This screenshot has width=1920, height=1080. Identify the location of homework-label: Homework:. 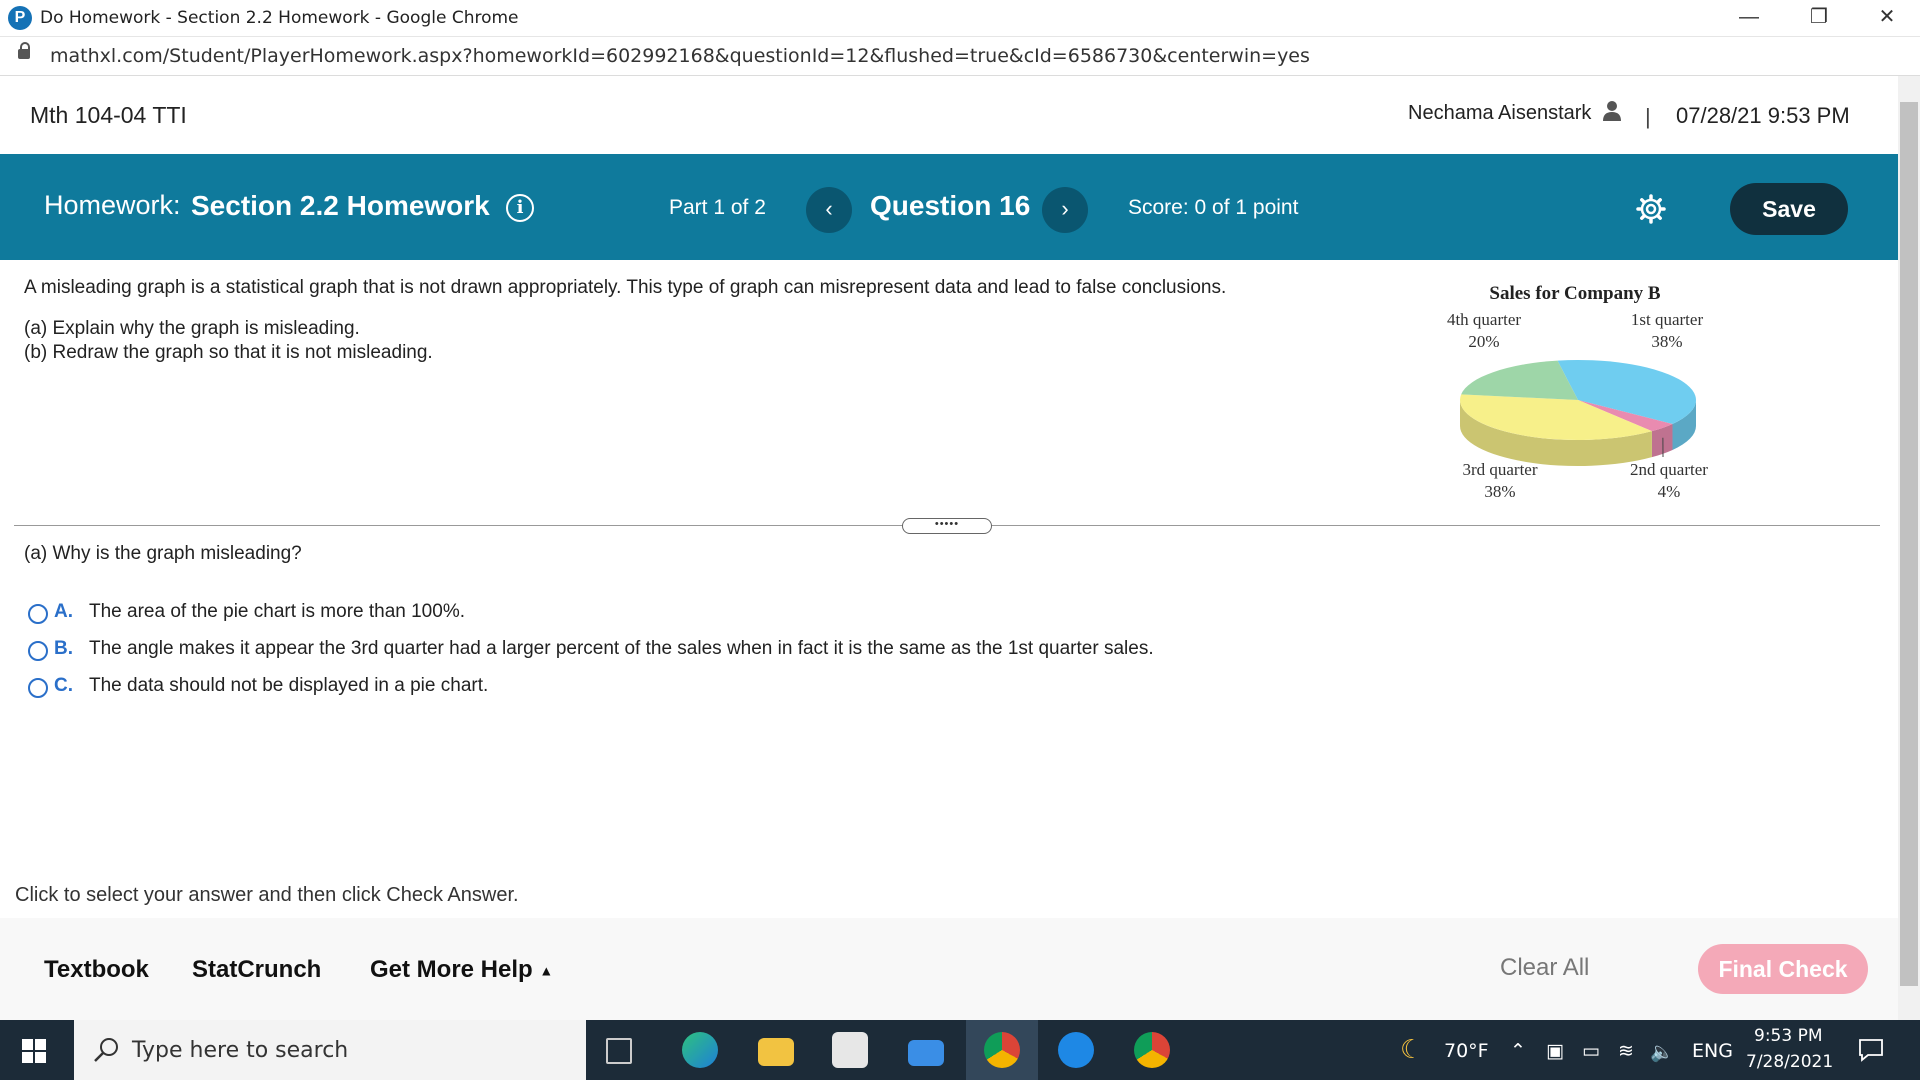
(112, 205).